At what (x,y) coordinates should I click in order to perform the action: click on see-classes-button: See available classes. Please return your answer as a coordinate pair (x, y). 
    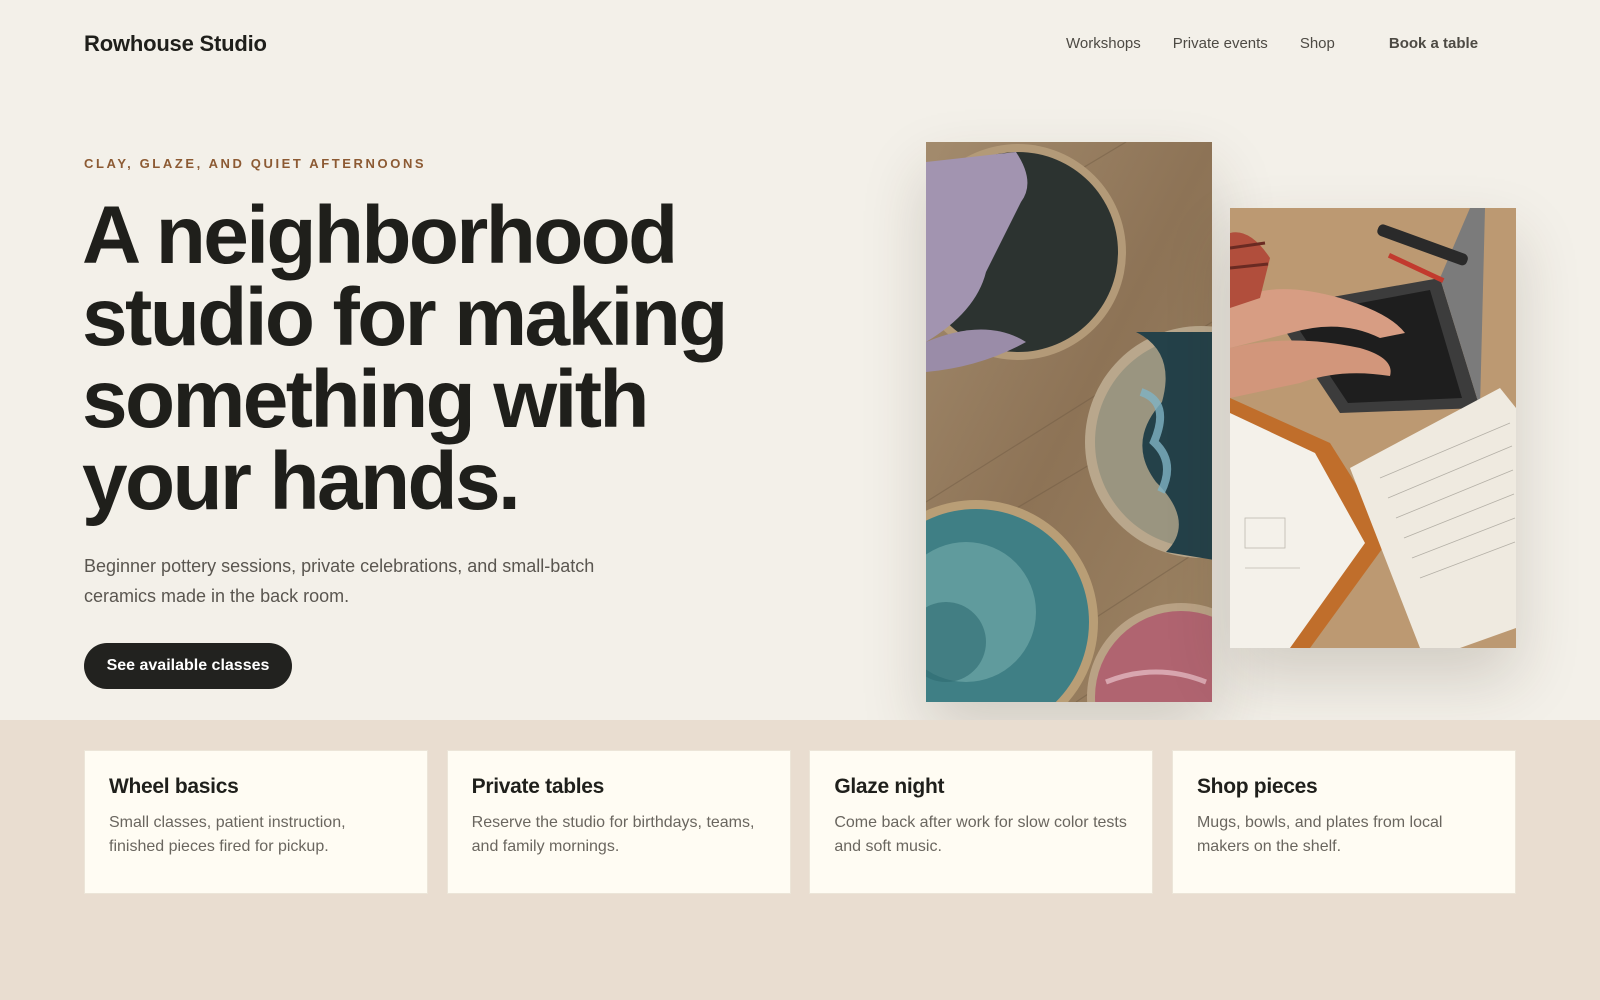
    Looking at the image, I should click on (188, 666).